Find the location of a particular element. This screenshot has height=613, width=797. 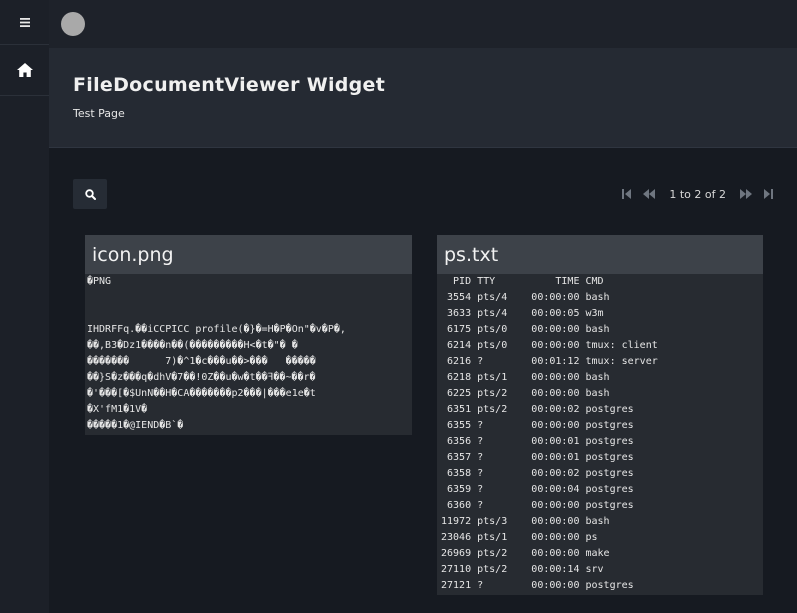

sidebar-item-home is located at coordinates (24, 70).